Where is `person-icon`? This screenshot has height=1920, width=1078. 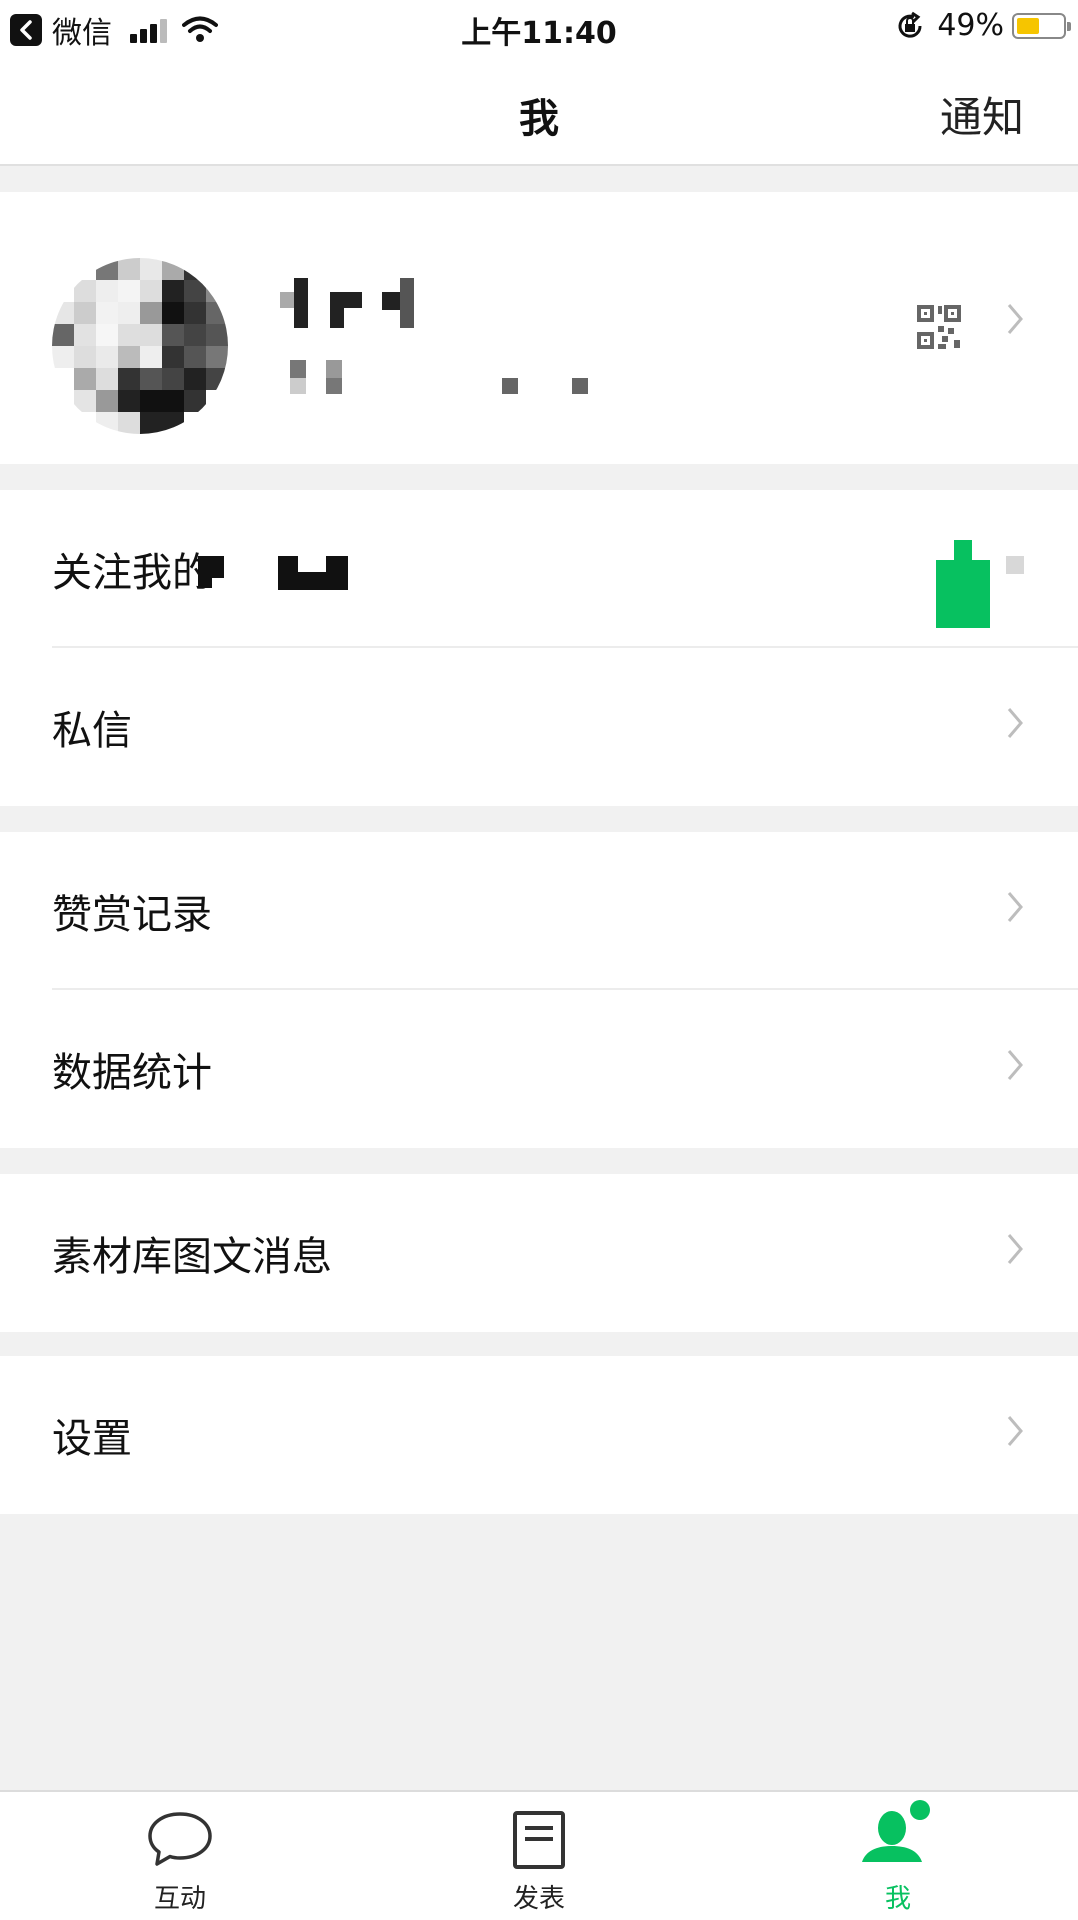
person-icon is located at coordinates (896, 1831).